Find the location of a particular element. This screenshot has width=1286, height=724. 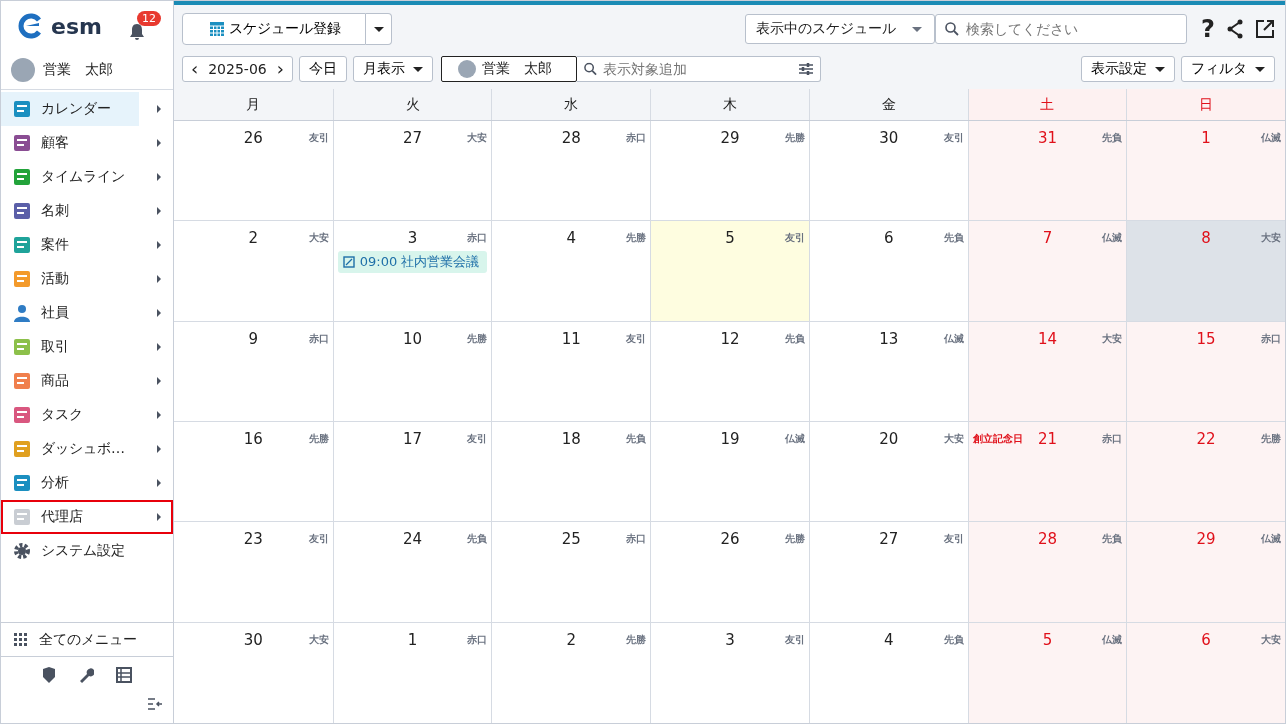

day-cell: 22 先勝 is located at coordinates (1205, 472).